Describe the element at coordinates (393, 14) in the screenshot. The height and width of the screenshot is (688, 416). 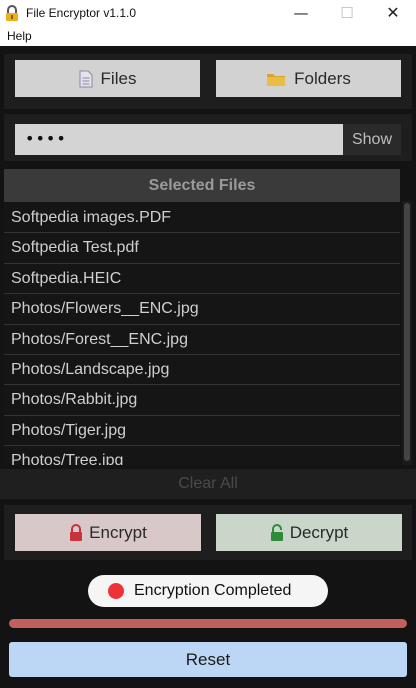
I see `close-button: ✕` at that location.